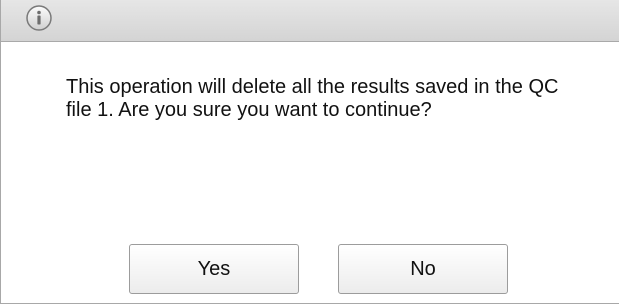  I want to click on no-button: No, so click(423, 269).